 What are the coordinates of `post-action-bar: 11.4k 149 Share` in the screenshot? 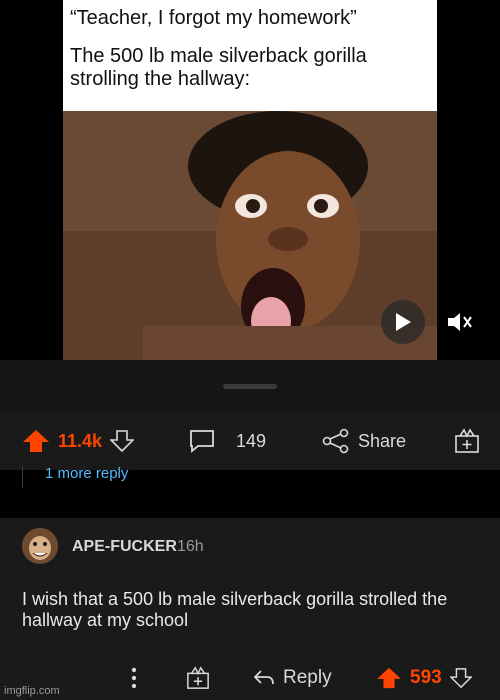 It's located at (250, 441).